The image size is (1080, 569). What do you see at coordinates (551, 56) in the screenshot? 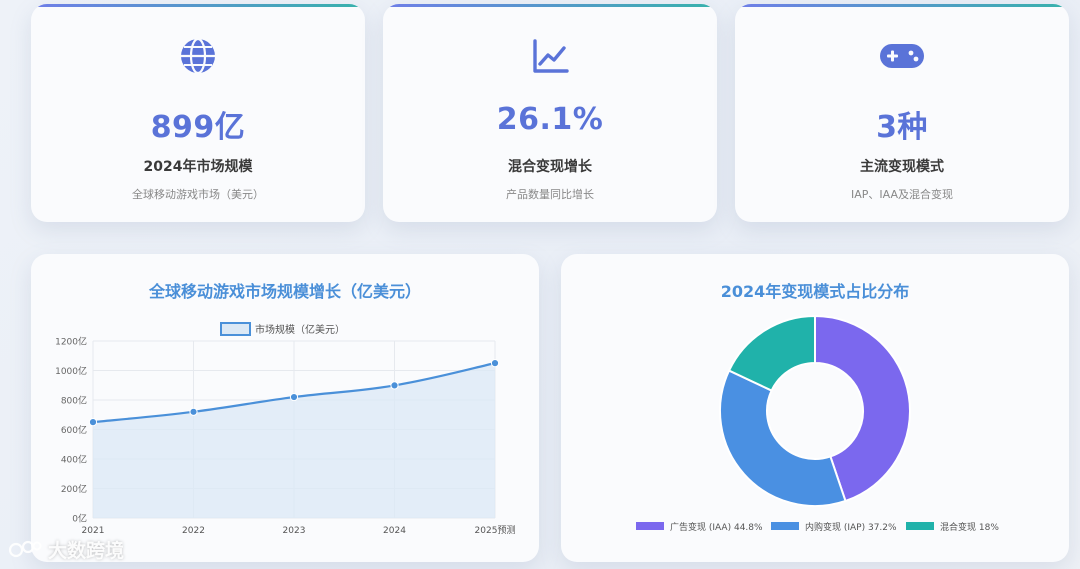
I see `line-chart-icon` at bounding box center [551, 56].